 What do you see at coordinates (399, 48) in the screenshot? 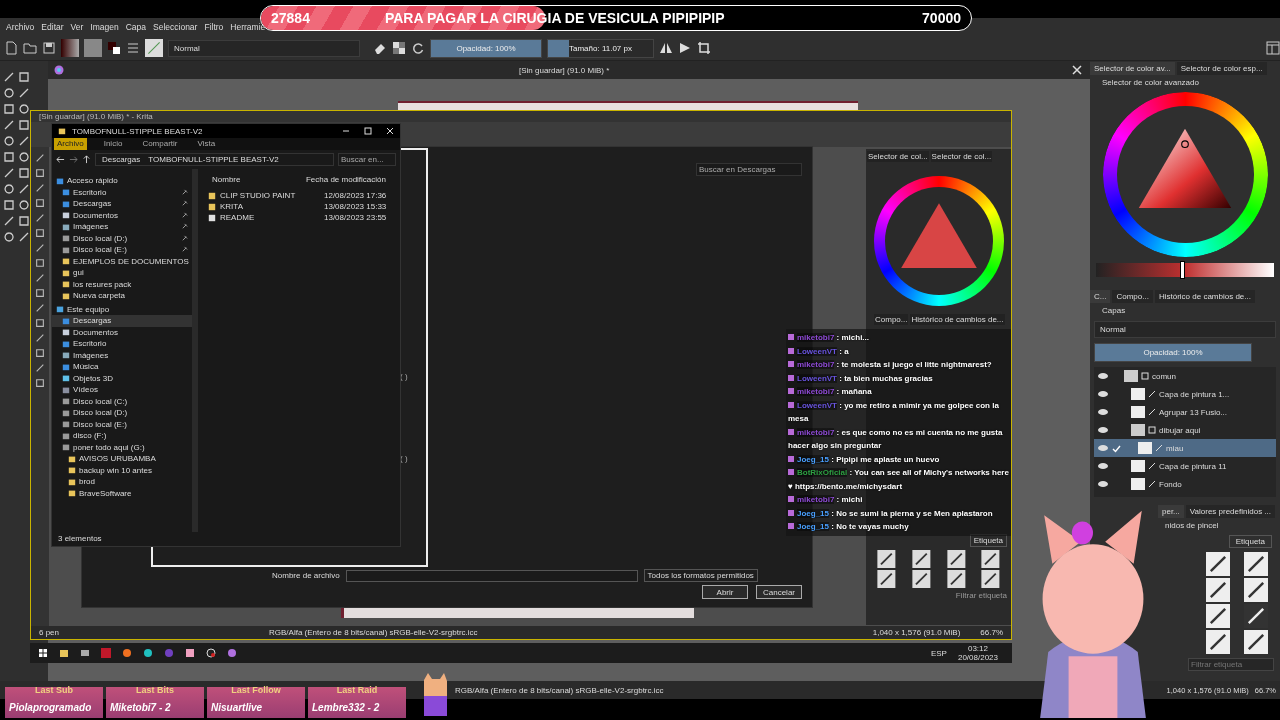
I see `alpha-lock-icon` at bounding box center [399, 48].